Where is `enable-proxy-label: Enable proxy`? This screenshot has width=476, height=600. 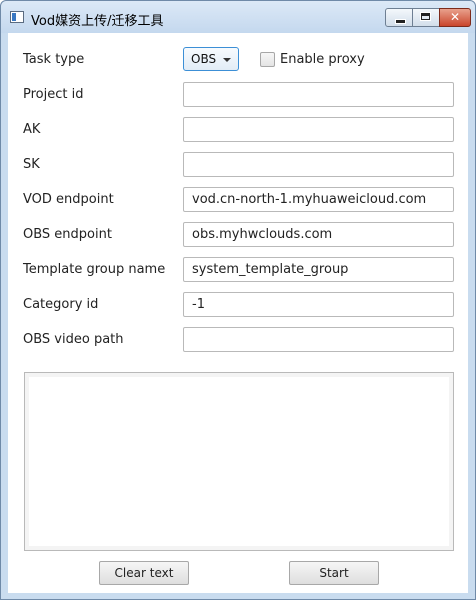 enable-proxy-label: Enable proxy is located at coordinates (322, 60).